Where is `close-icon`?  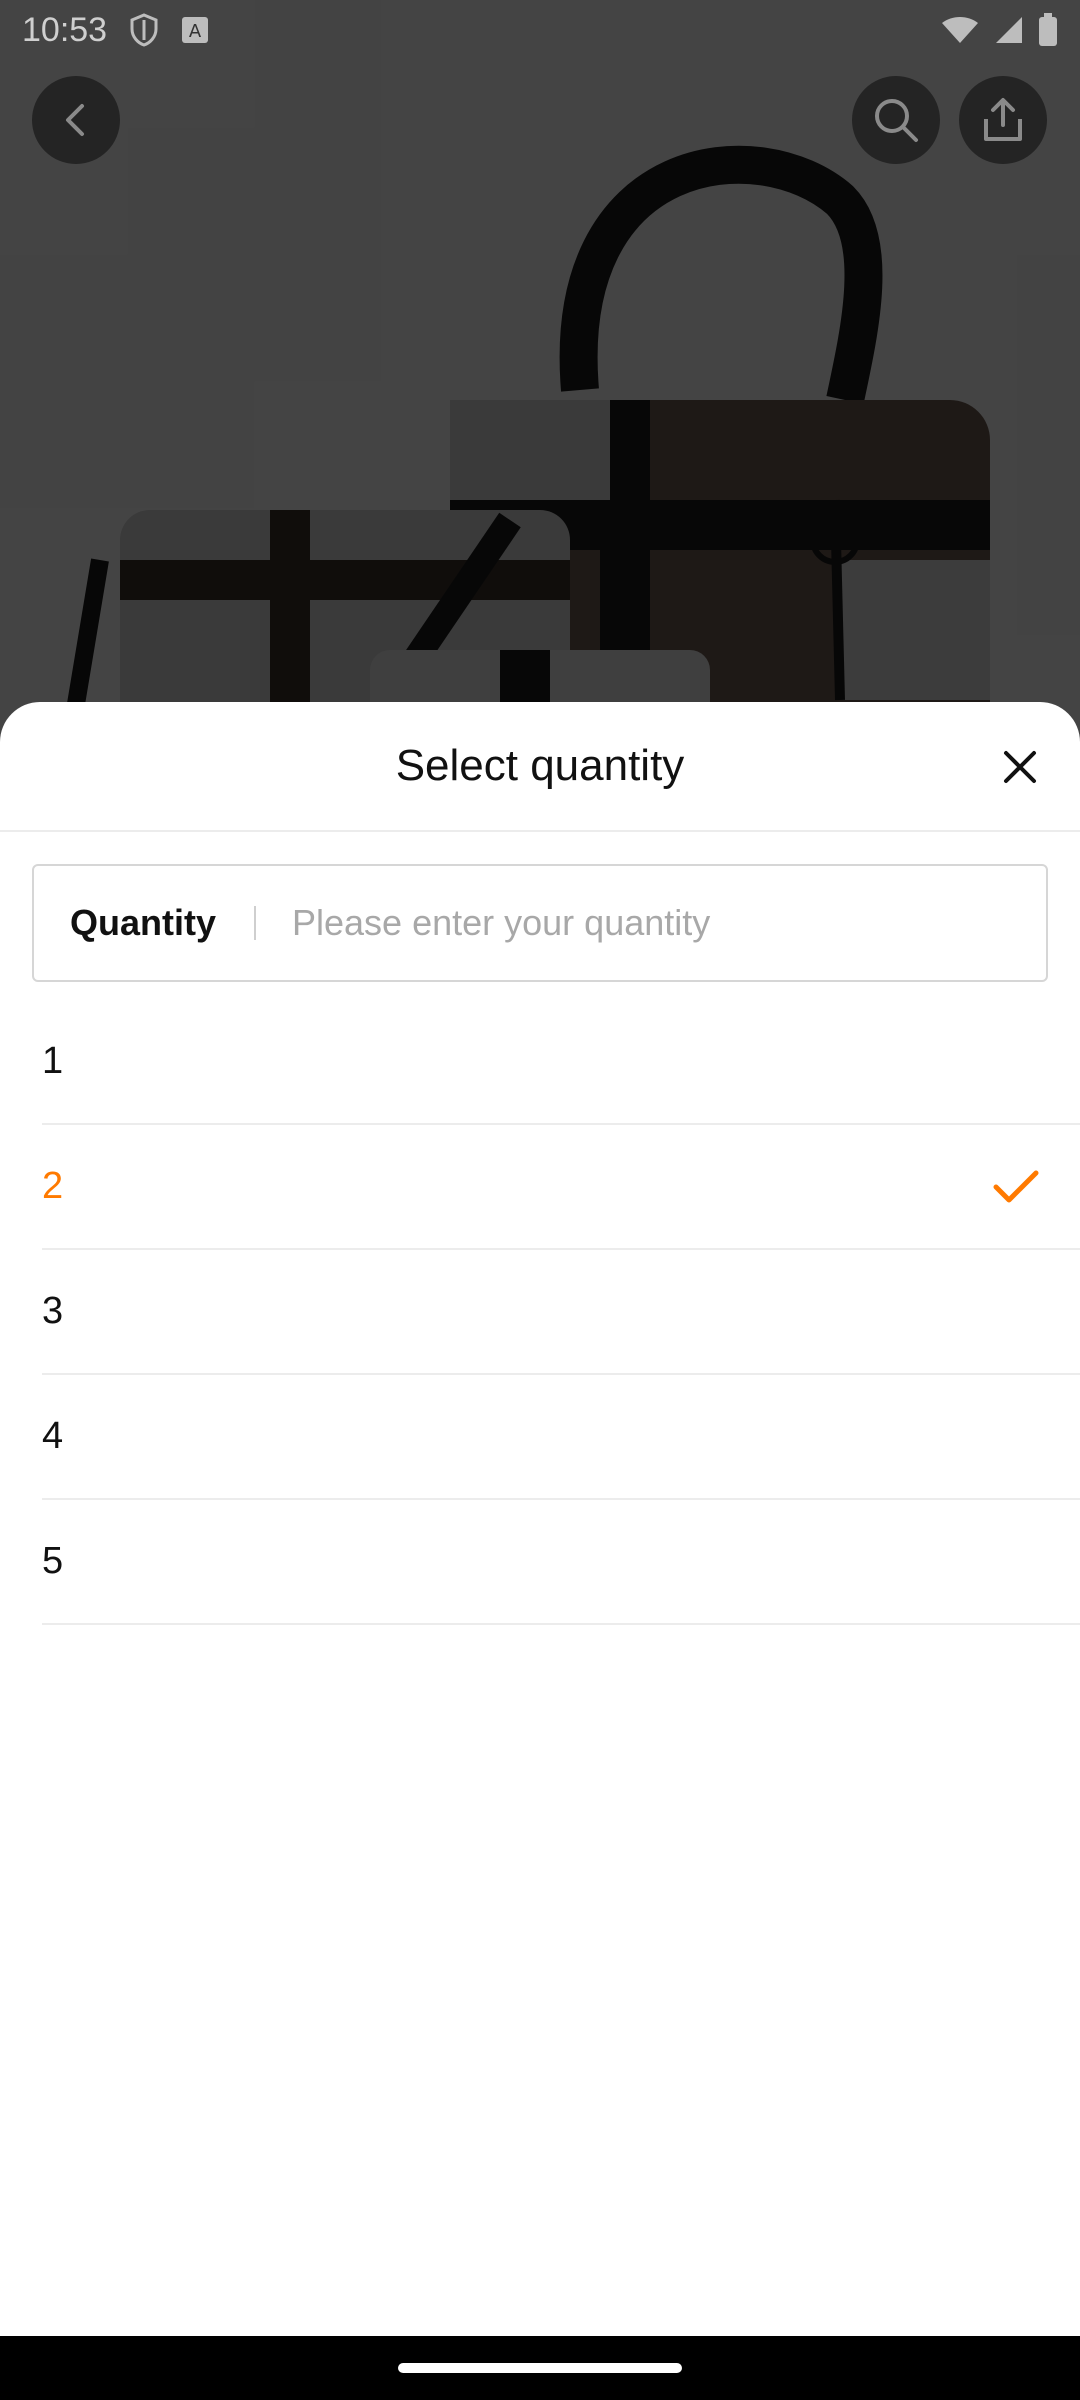 close-icon is located at coordinates (1020, 767).